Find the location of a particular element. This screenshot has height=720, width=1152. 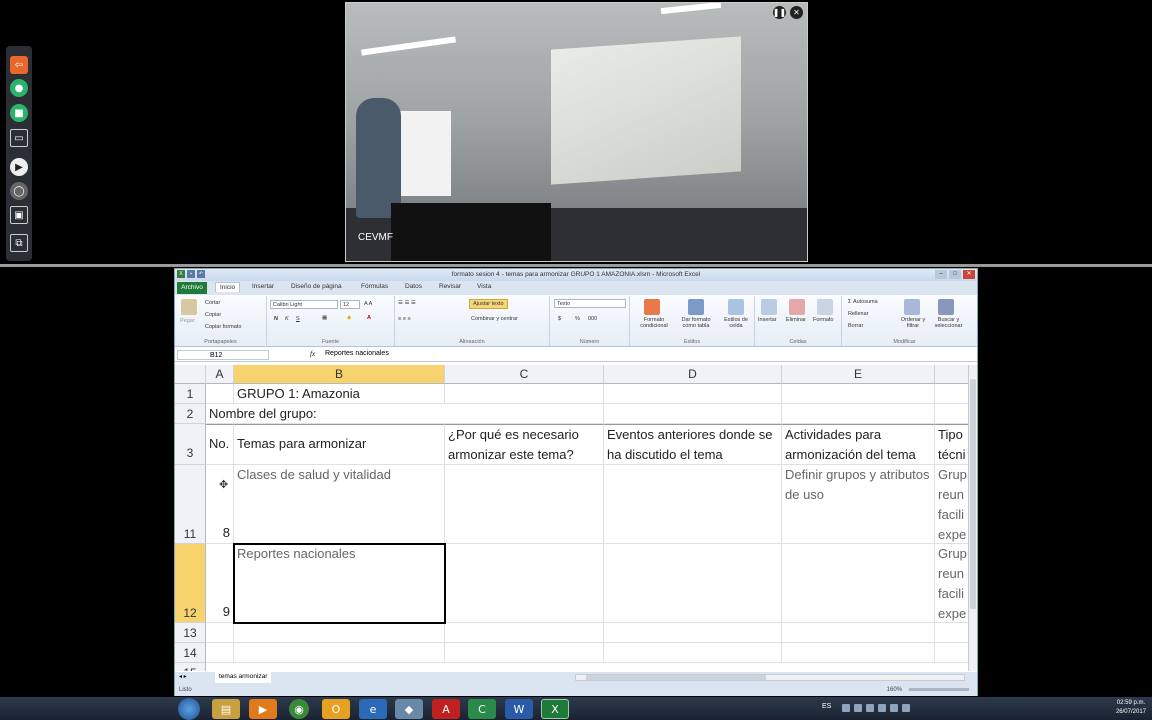

cell-b1: GRUPO 1: Amazonia is located at coordinates (339, 394).